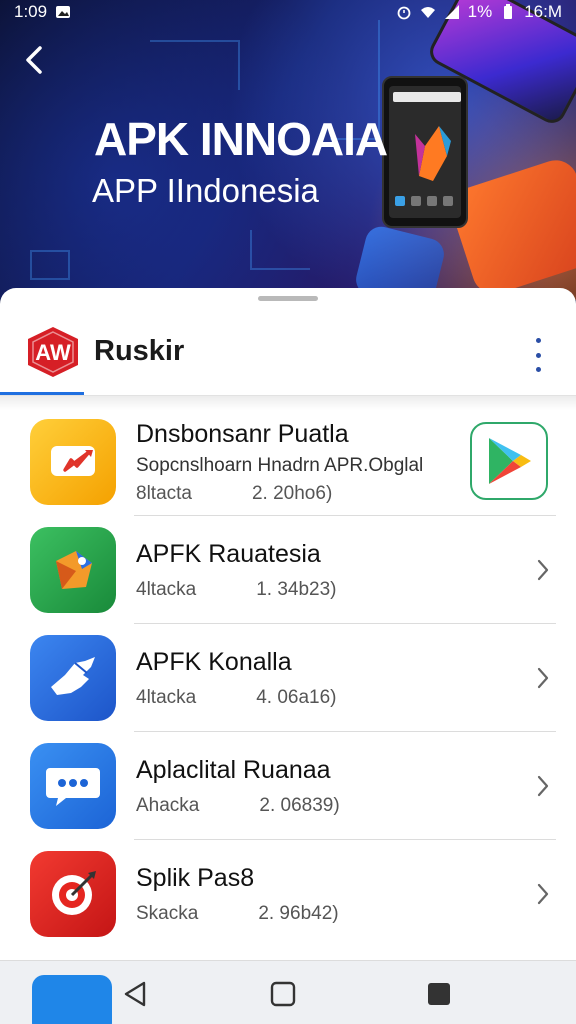  I want to click on wifi-icon, so click(427, 12).